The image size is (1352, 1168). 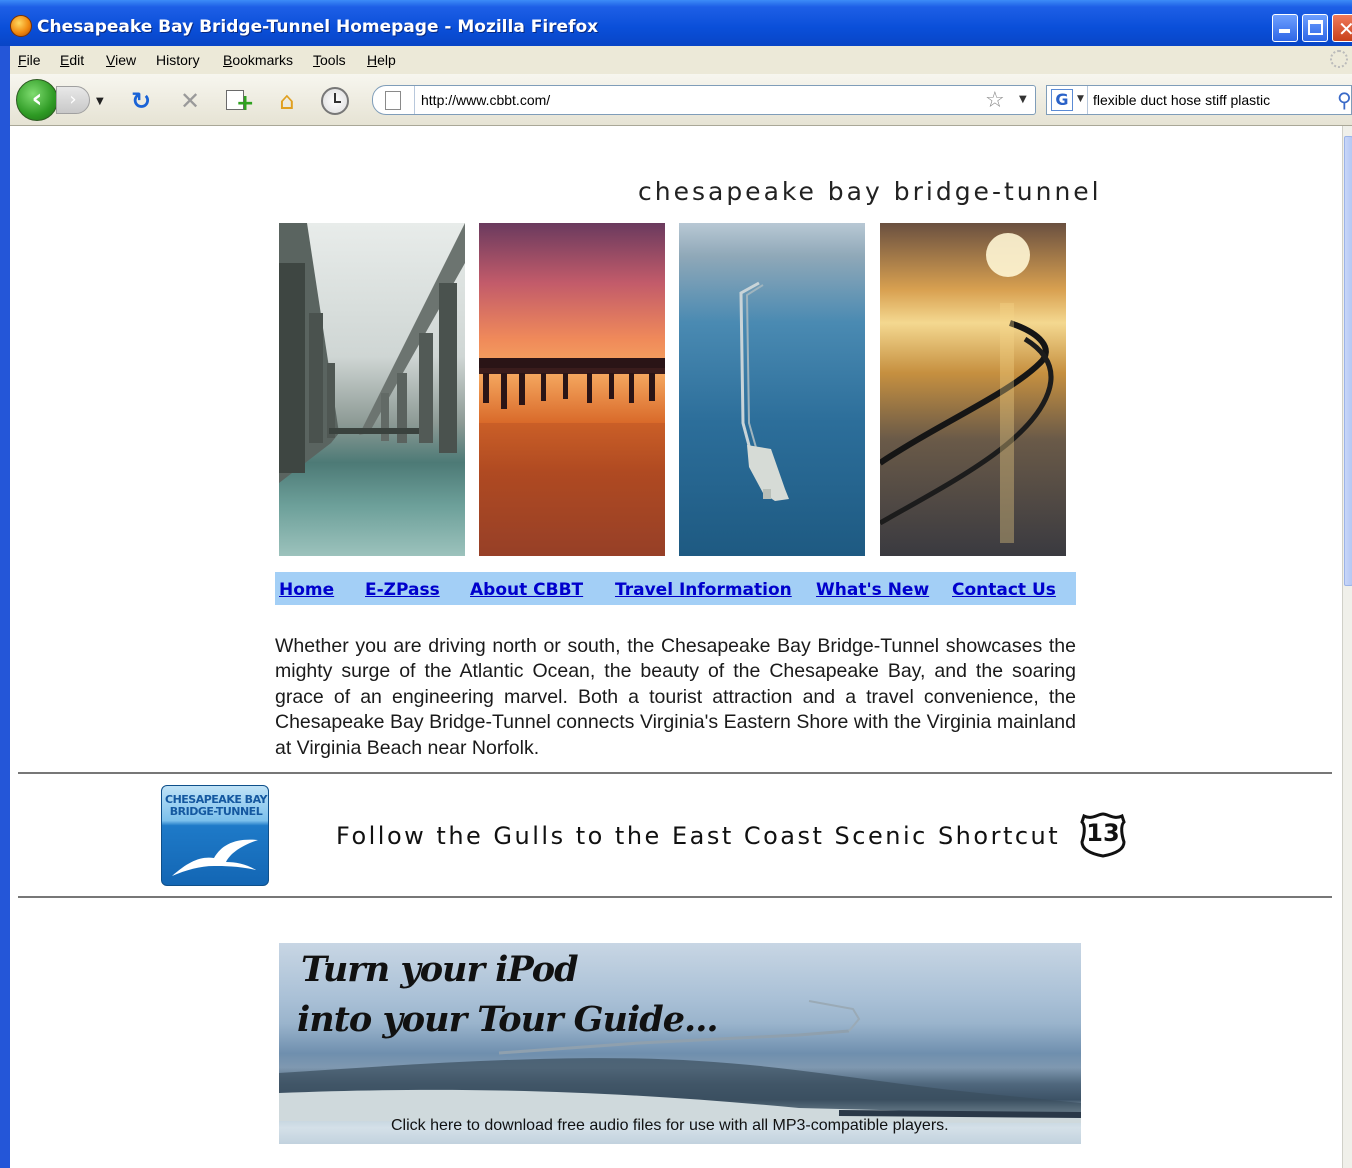 I want to click on menu-view: View, so click(x=121, y=60).